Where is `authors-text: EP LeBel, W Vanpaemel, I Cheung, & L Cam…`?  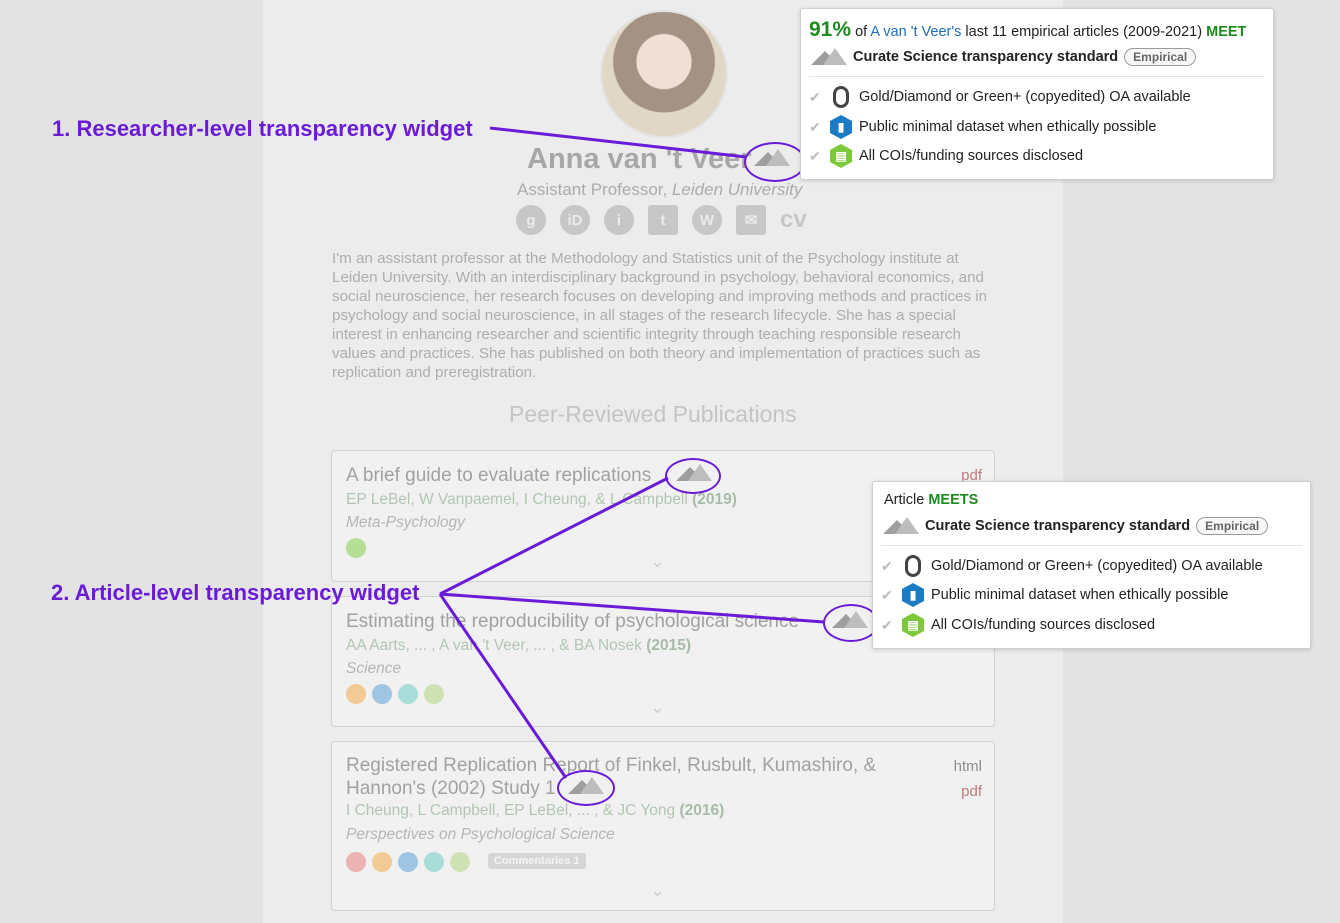 authors-text: EP LeBel, W Vanpaemel, I Cheung, & L Cam… is located at coordinates (517, 499).